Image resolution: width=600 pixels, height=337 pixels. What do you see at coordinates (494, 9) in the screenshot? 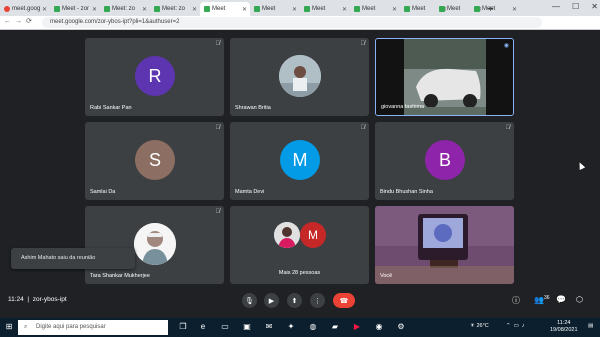
I see `new-tab-button: +` at bounding box center [494, 9].